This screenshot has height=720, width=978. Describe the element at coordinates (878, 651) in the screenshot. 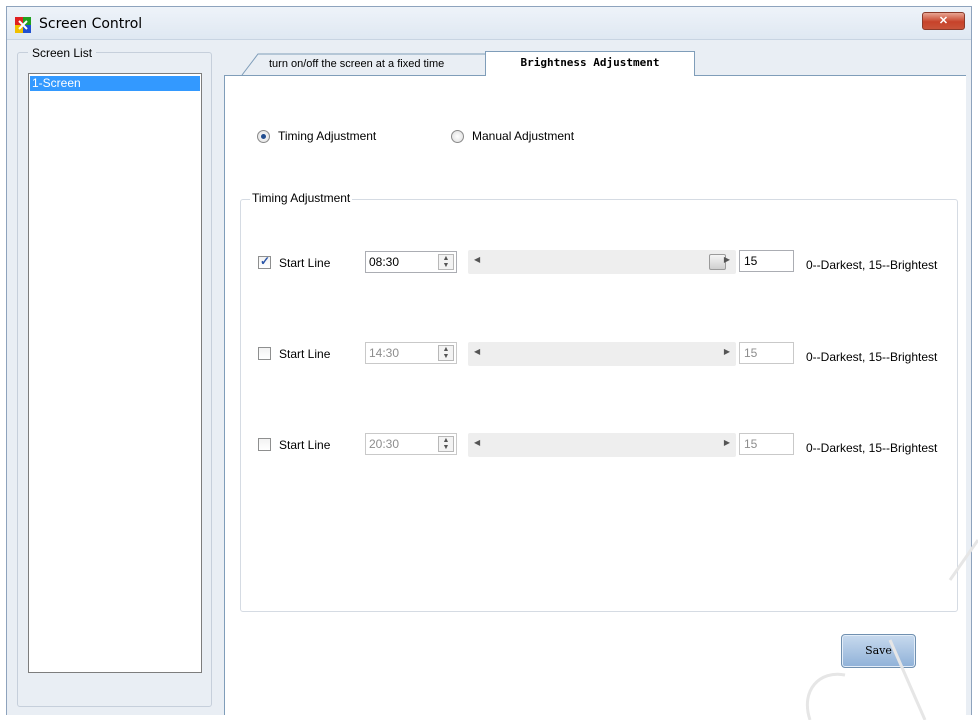

I see `save-button: Save` at that location.